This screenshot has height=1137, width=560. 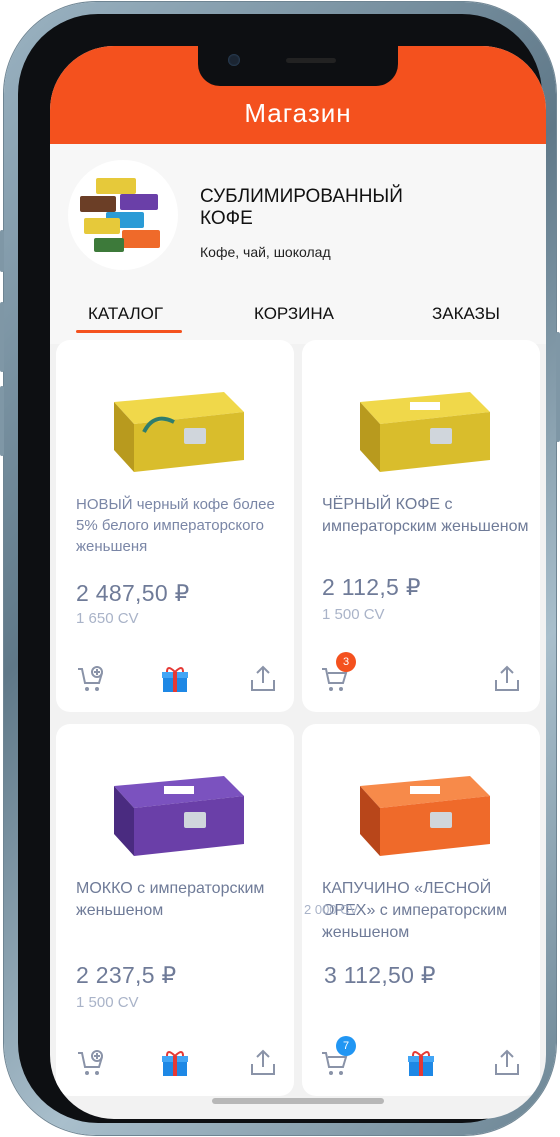 I want to click on home-indicator, so click(x=298, y=1101).